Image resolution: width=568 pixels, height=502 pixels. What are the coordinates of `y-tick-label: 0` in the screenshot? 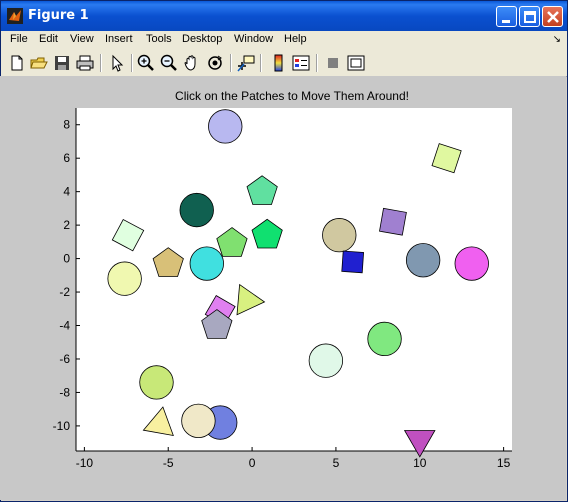 It's located at (66, 259).